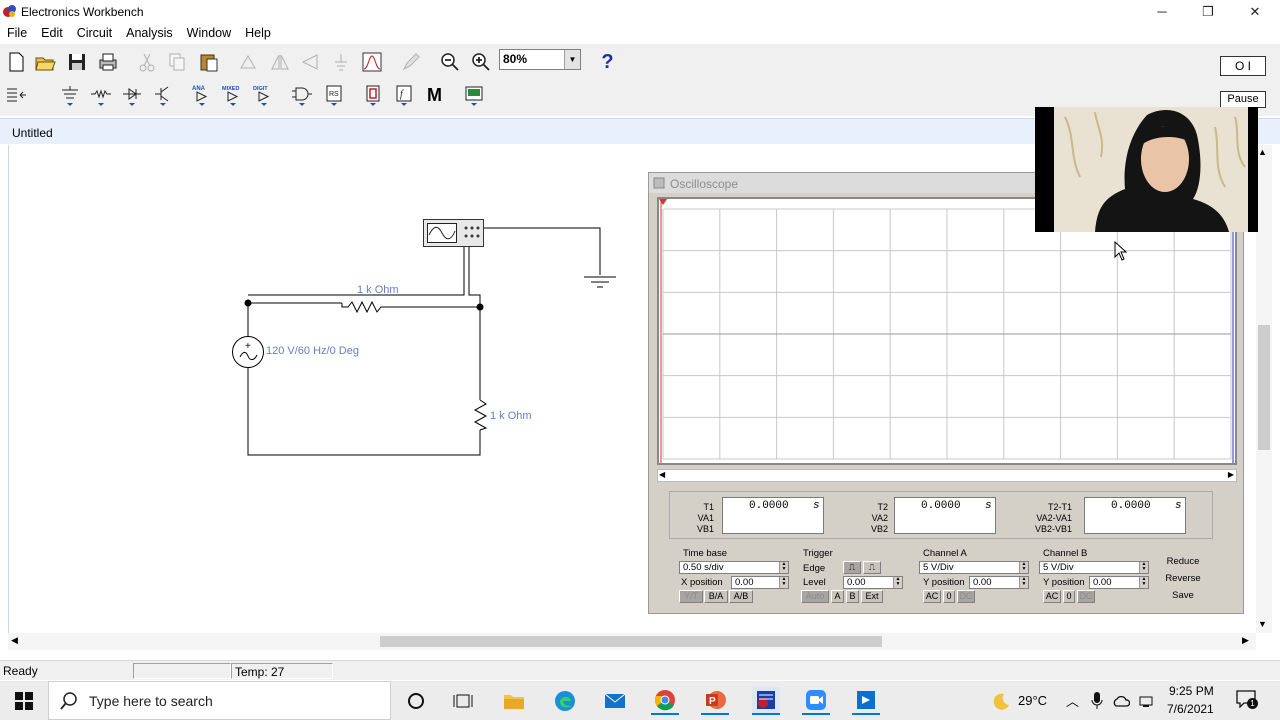 This screenshot has height=720, width=1280. I want to click on open-button, so click(44, 62).